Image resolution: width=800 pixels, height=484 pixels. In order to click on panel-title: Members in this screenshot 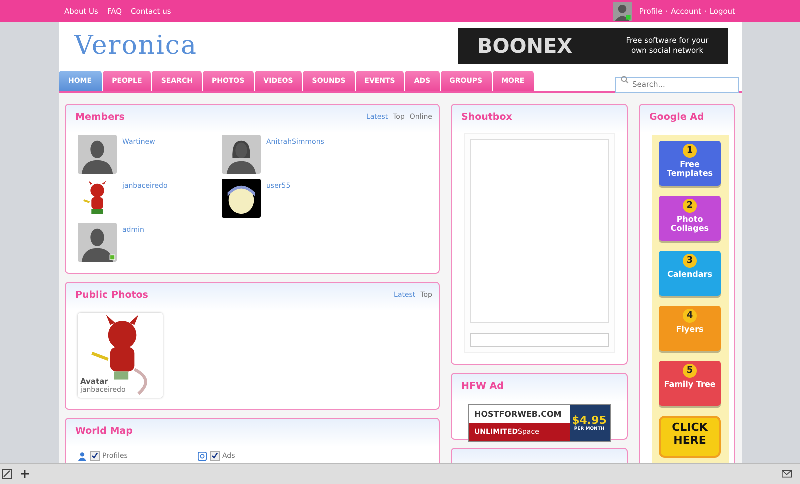, I will do `click(100, 117)`.